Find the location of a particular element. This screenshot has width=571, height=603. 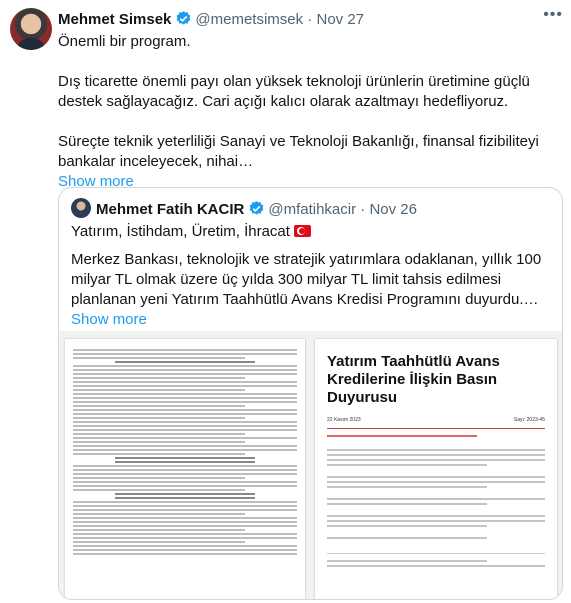

author-handle: @memetsimsek is located at coordinates (249, 19).